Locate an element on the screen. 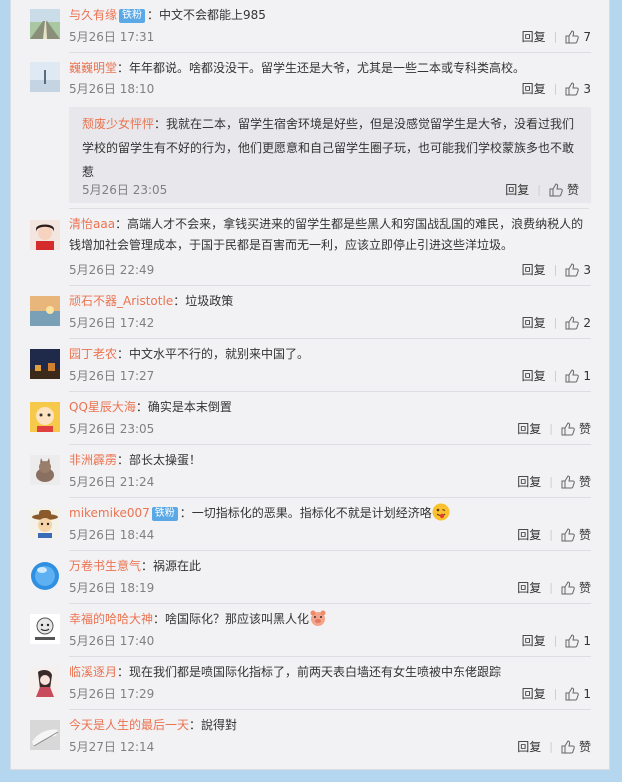 The image size is (622, 782). username-link: 园丁老农 is located at coordinates (93, 354).